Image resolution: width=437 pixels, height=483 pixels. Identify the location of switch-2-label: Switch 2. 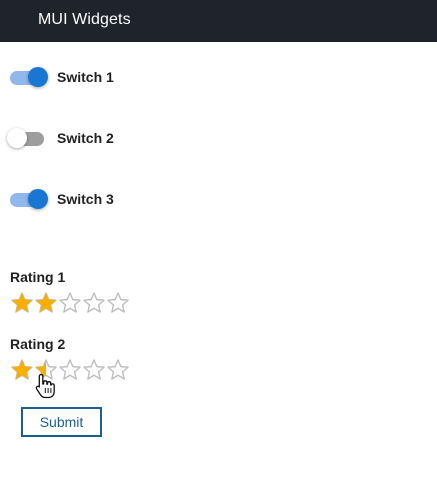
(85, 138).